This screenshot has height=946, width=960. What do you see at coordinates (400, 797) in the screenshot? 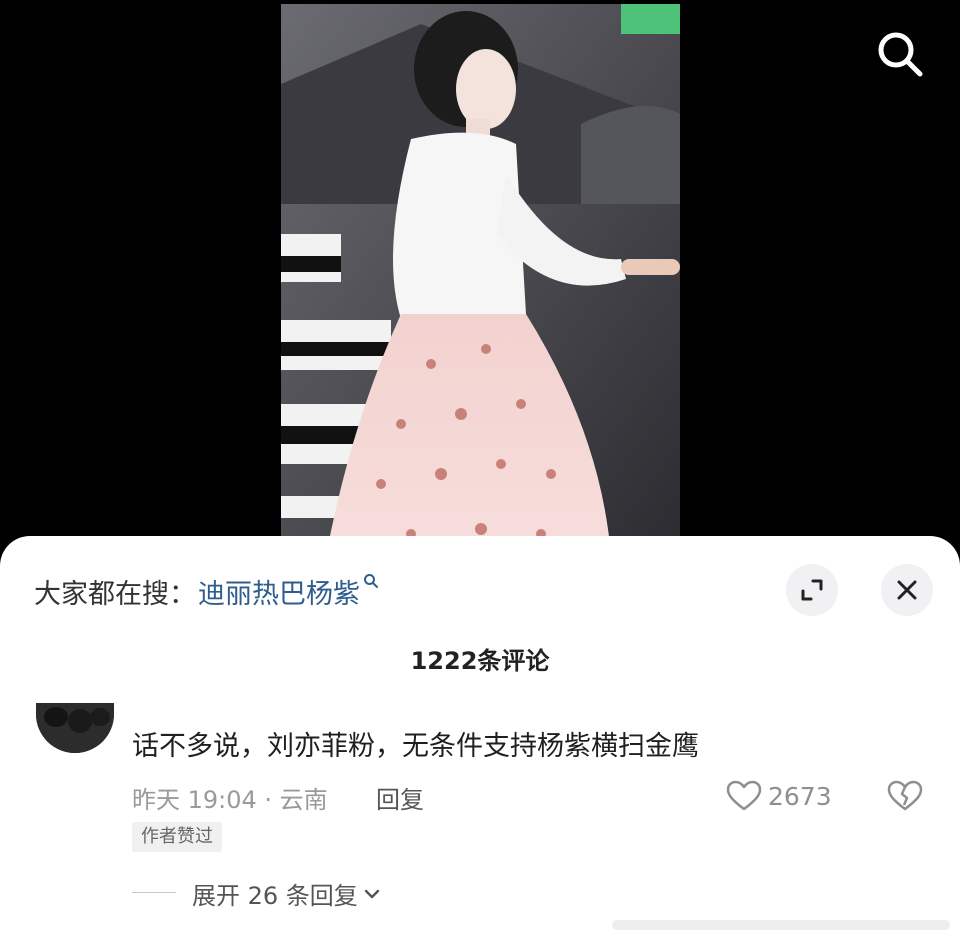
I see `reply-button: 回复` at bounding box center [400, 797].